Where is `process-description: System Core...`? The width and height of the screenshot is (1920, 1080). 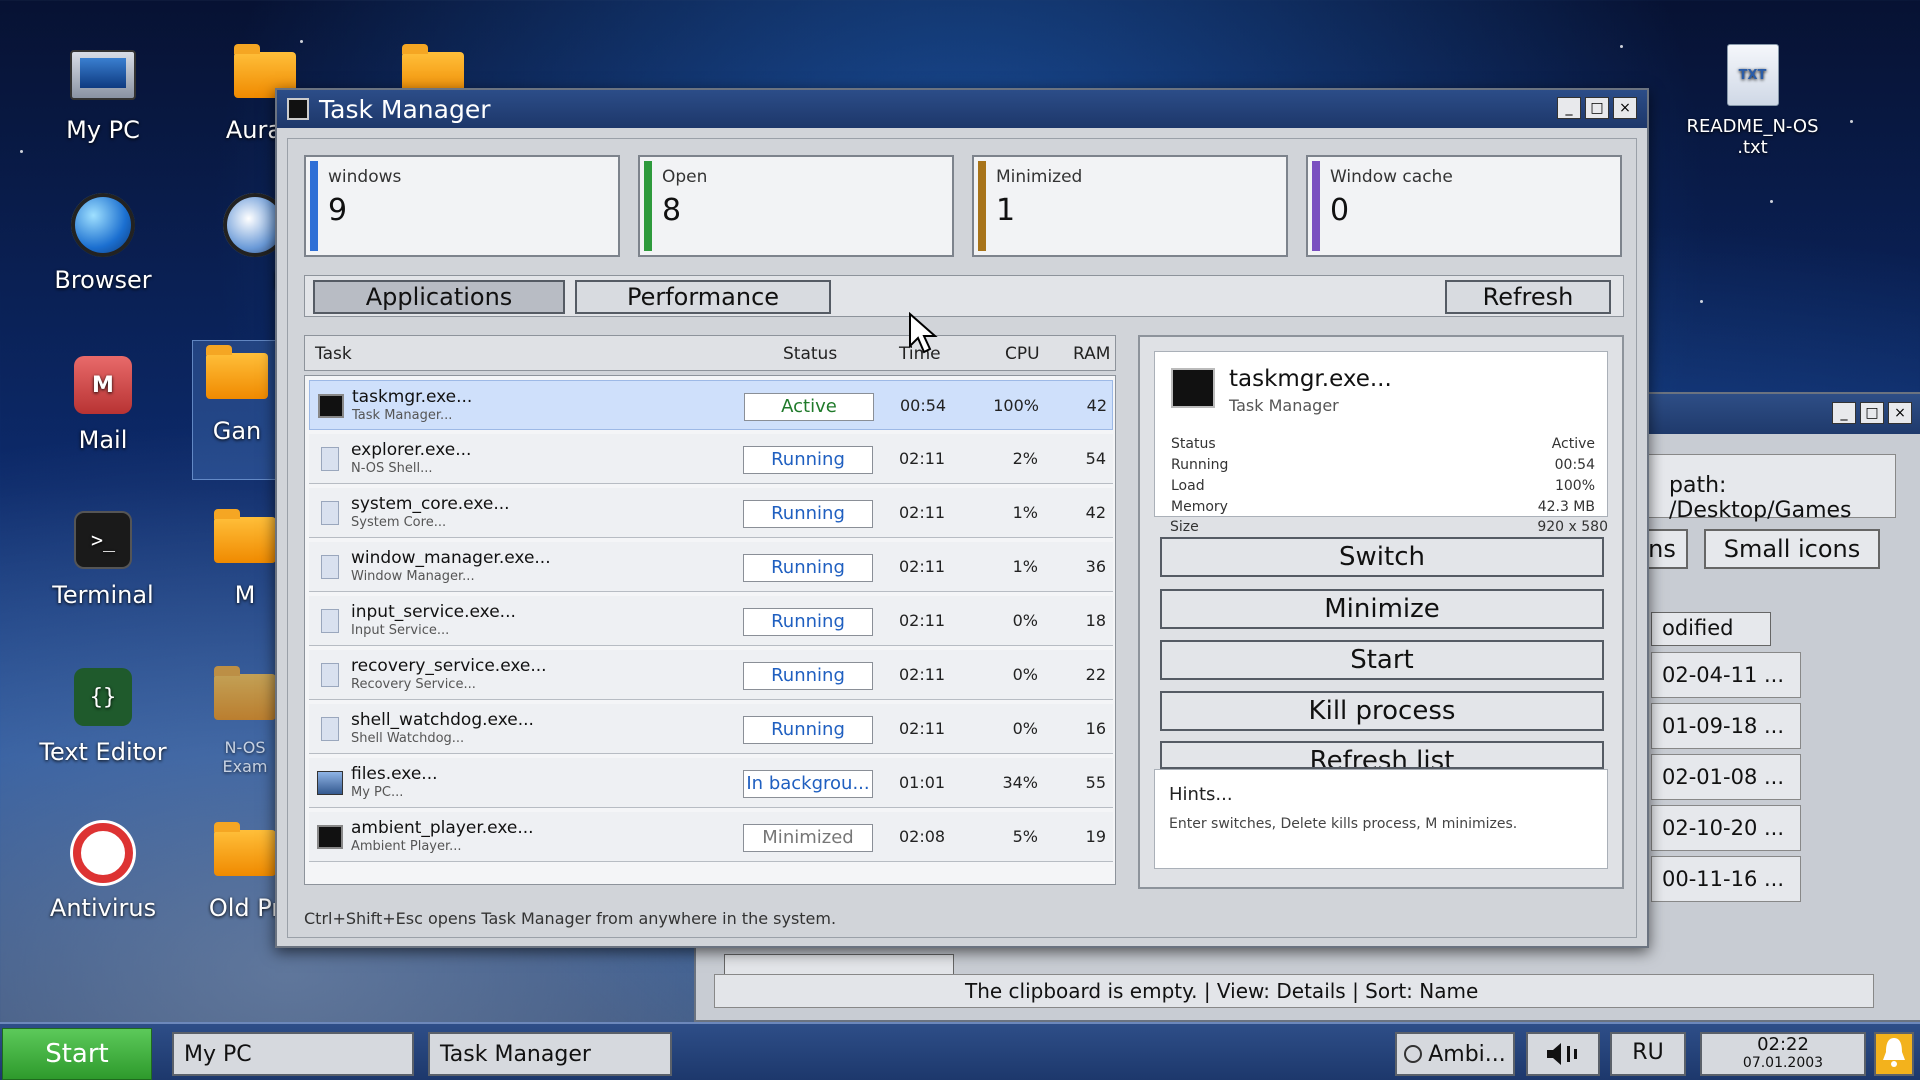
process-description: System Core... is located at coordinates (399, 522).